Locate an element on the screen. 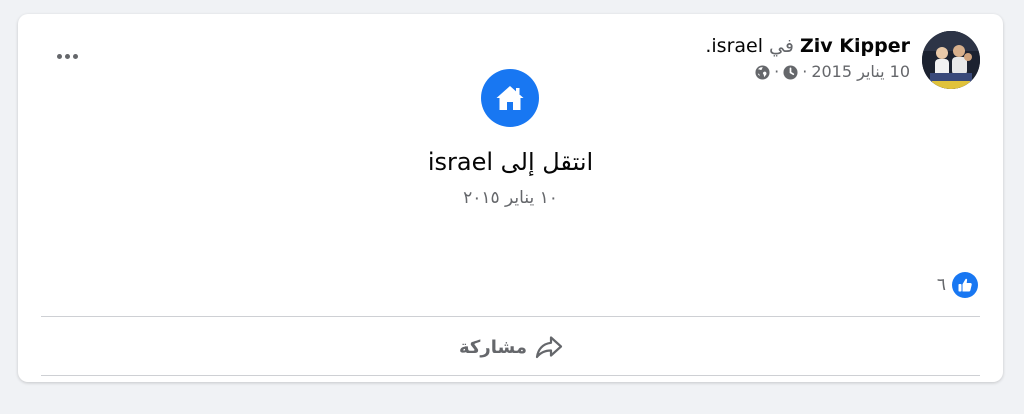 This screenshot has width=1024, height=414. share-arrow-icon is located at coordinates (549, 347).